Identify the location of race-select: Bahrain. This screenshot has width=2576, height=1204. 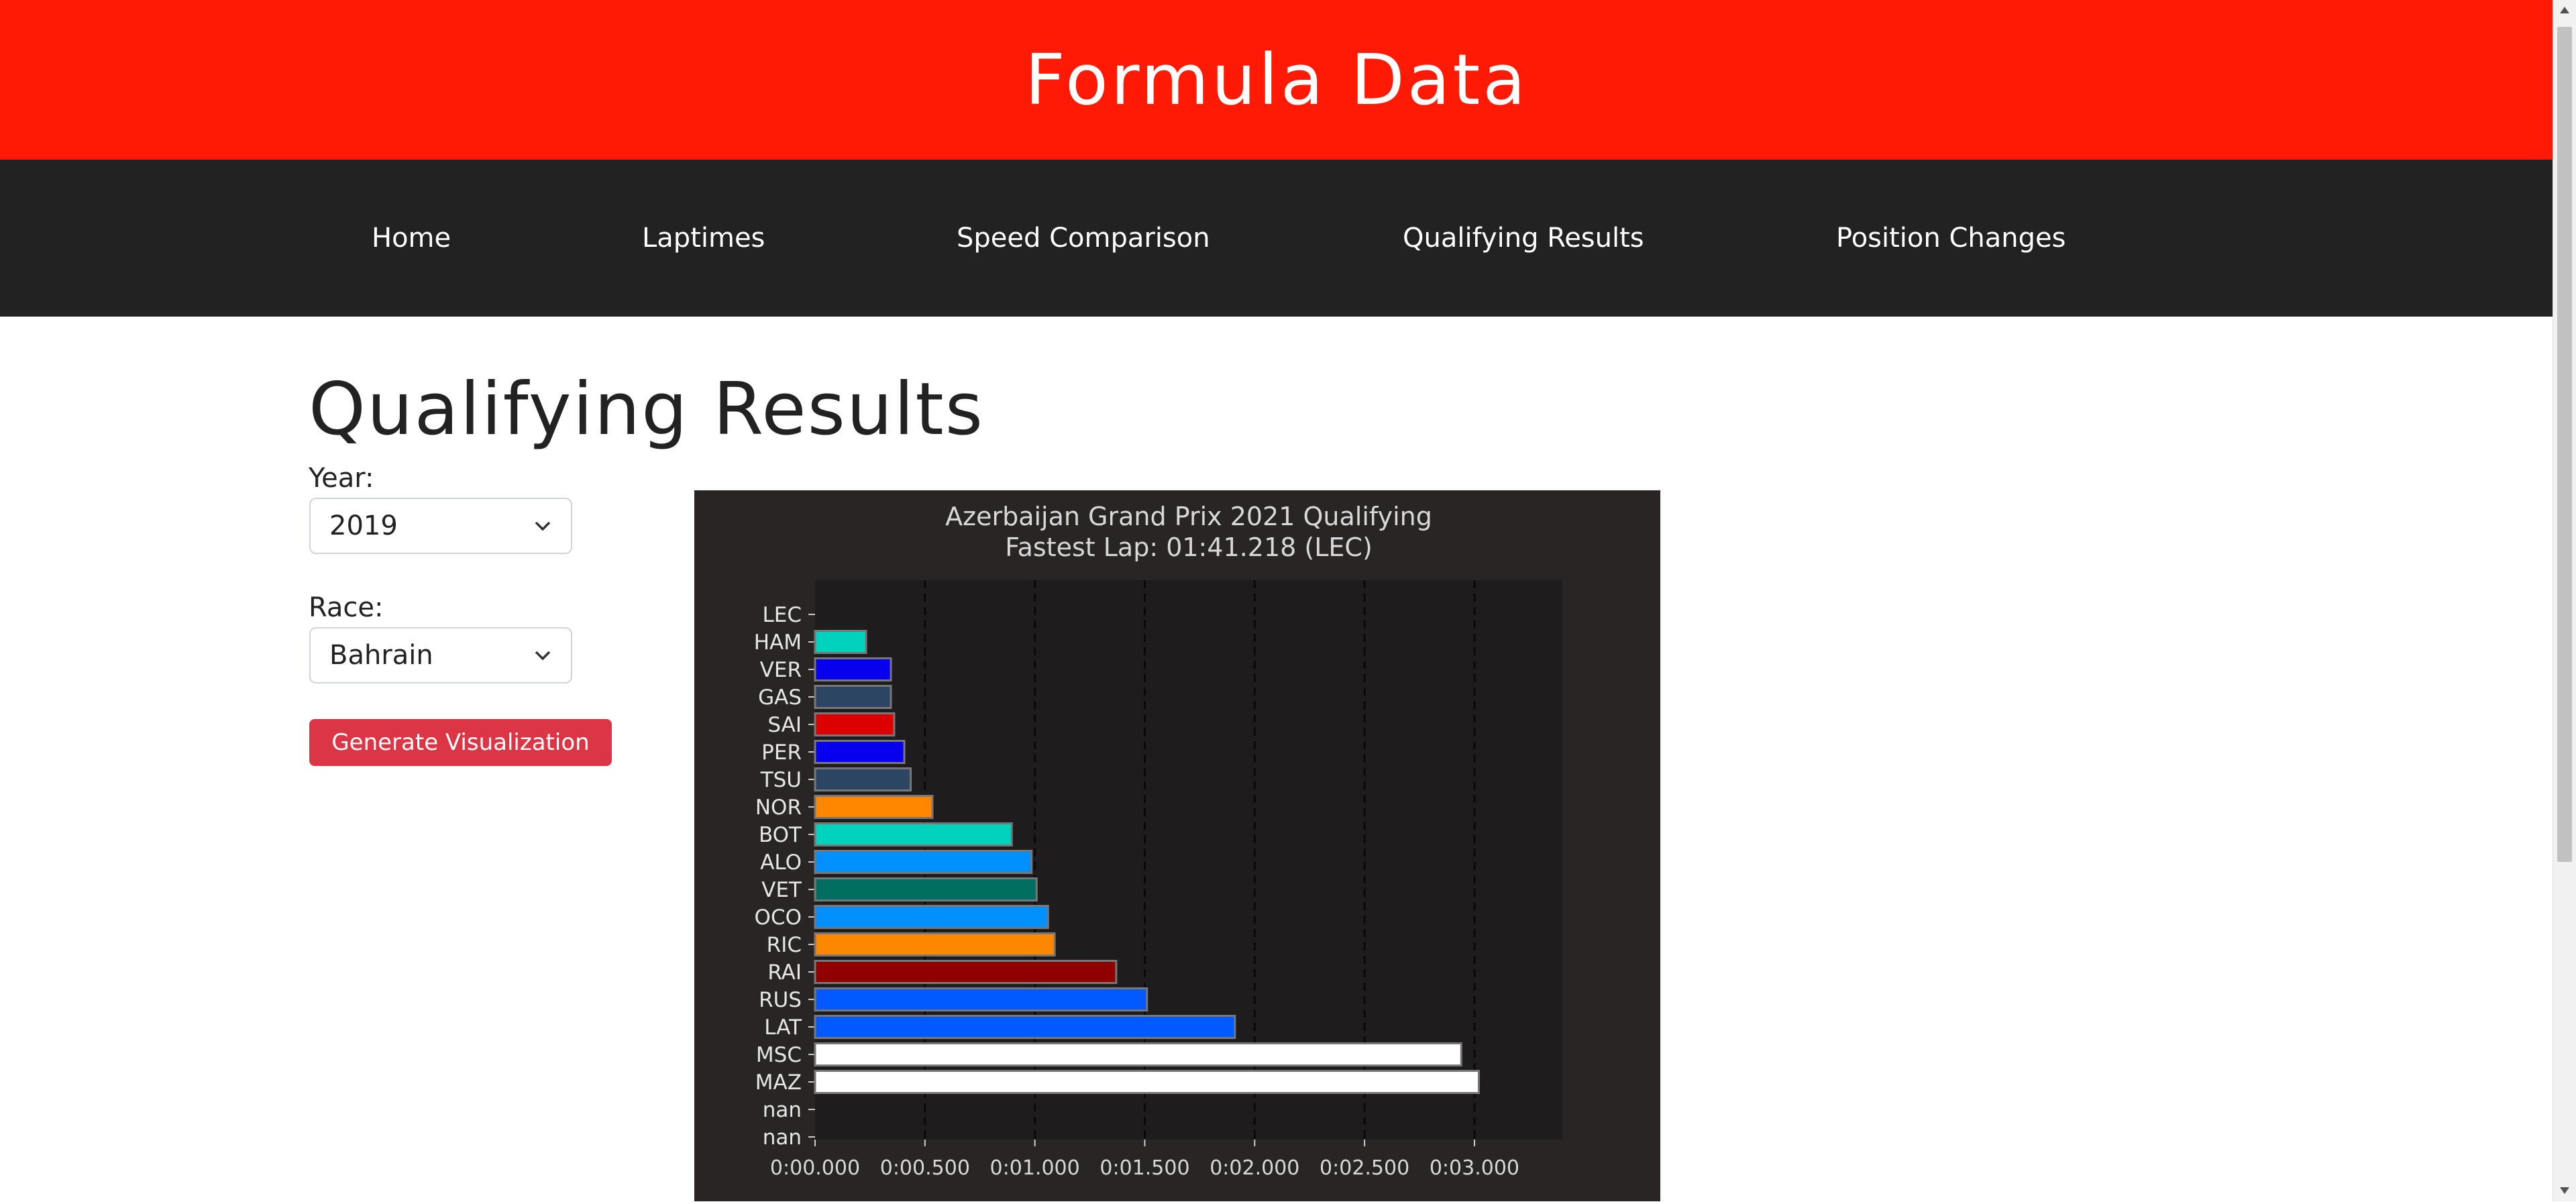
(440, 655).